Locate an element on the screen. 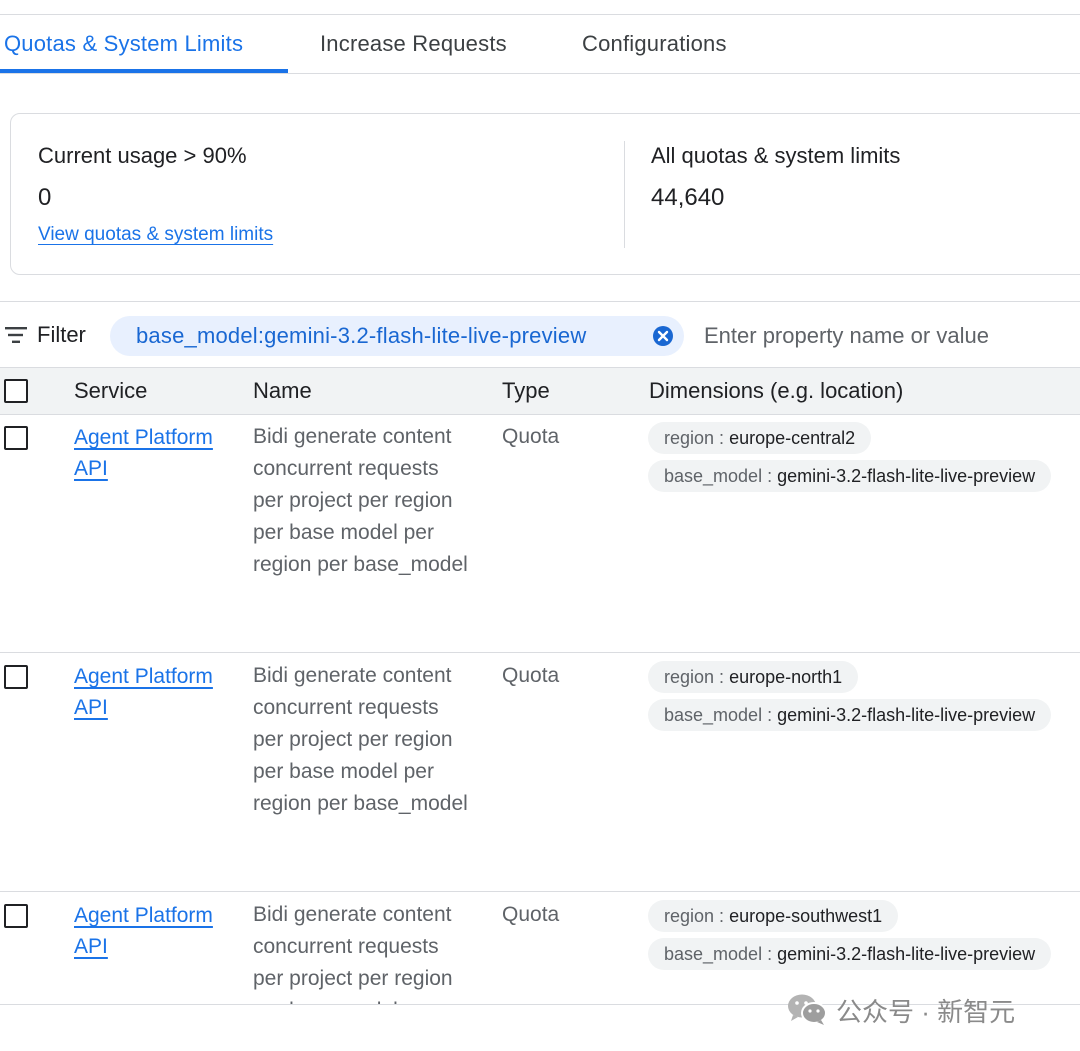 The width and height of the screenshot is (1080, 1051). all-quotas-value: 44,640 is located at coordinates (688, 197).